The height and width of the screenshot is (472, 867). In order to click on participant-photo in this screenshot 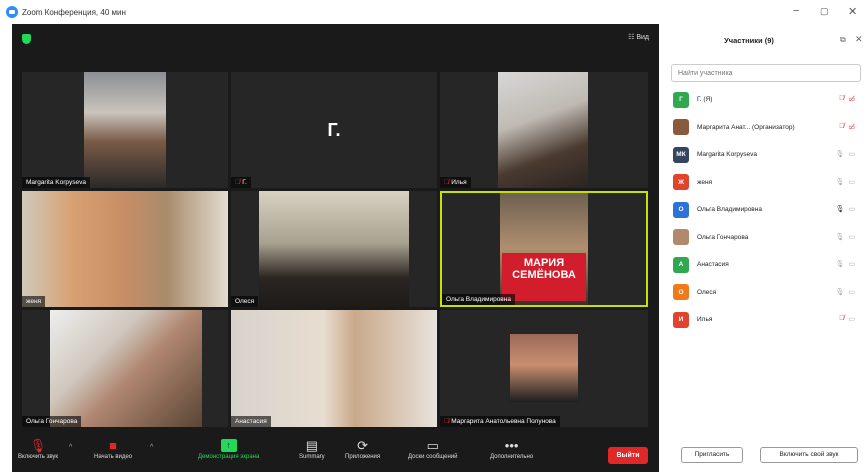, I will do `click(544, 368)`.